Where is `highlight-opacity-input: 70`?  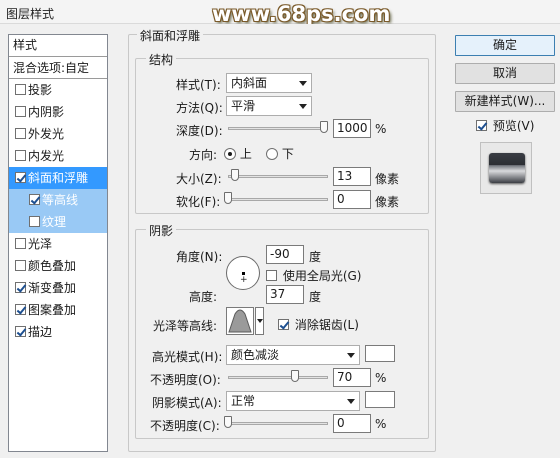 highlight-opacity-input: 70 is located at coordinates (352, 377).